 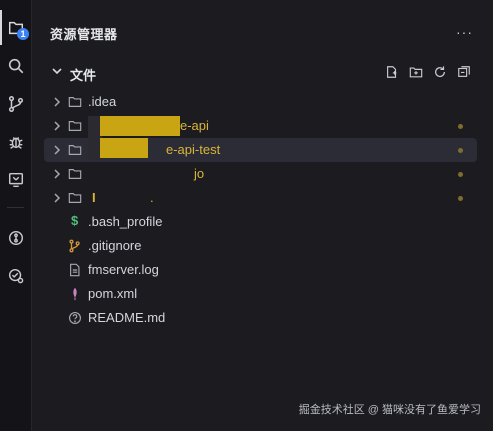 What do you see at coordinates (260, 126) in the screenshot?
I see `tree-item-api: e-api` at bounding box center [260, 126].